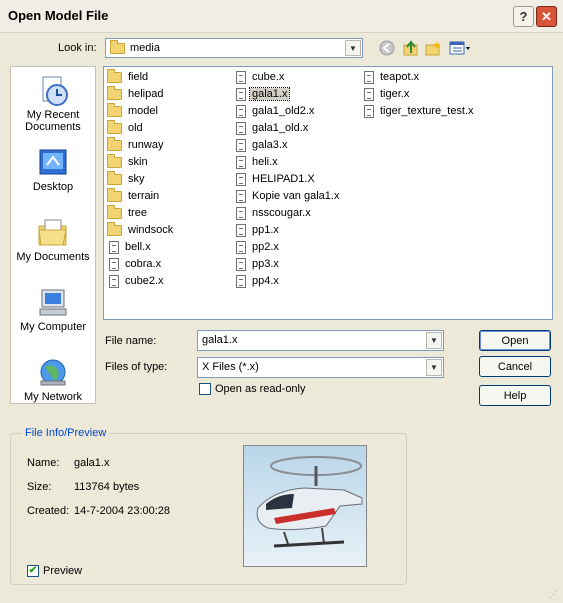  What do you see at coordinates (515, 366) in the screenshot?
I see `cancel-button: Cancel` at bounding box center [515, 366].